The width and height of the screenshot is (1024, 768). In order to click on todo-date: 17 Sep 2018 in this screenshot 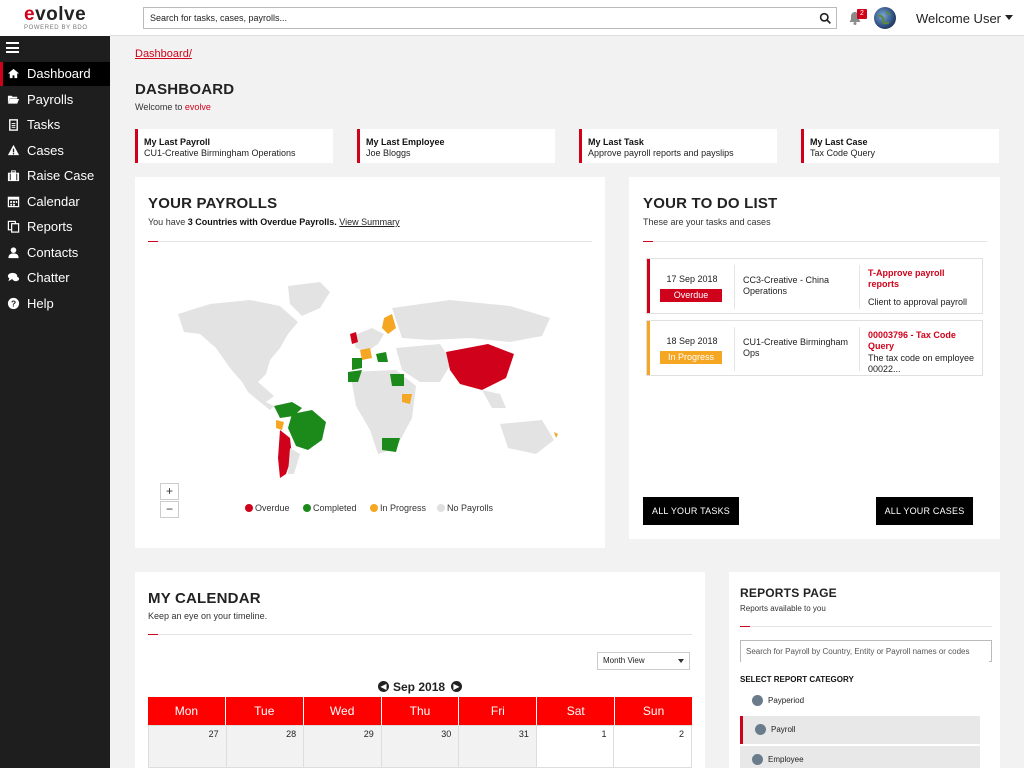, I will do `click(692, 279)`.